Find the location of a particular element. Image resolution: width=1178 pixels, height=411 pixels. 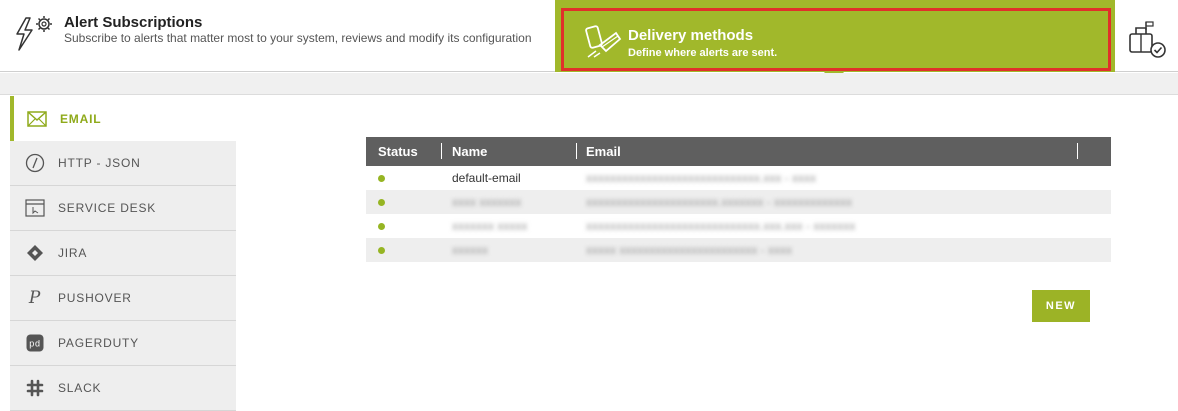

mailbox-check-icon is located at coordinates (1149, 41).